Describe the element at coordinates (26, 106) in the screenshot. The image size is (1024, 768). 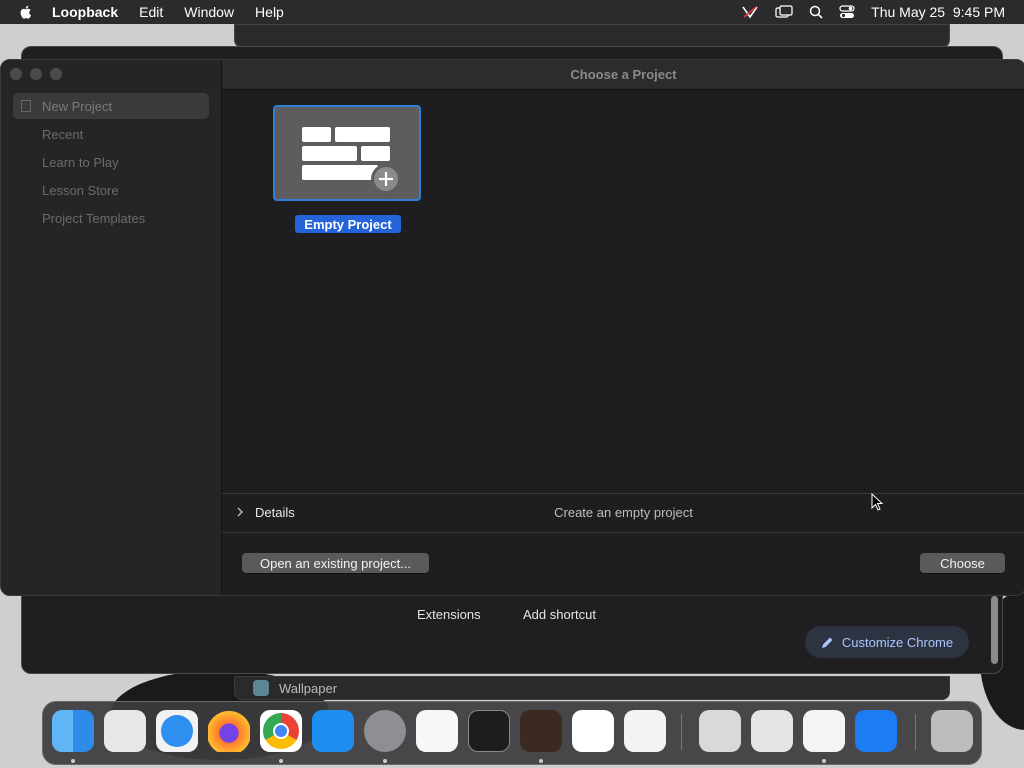
I see `document-icon` at that location.